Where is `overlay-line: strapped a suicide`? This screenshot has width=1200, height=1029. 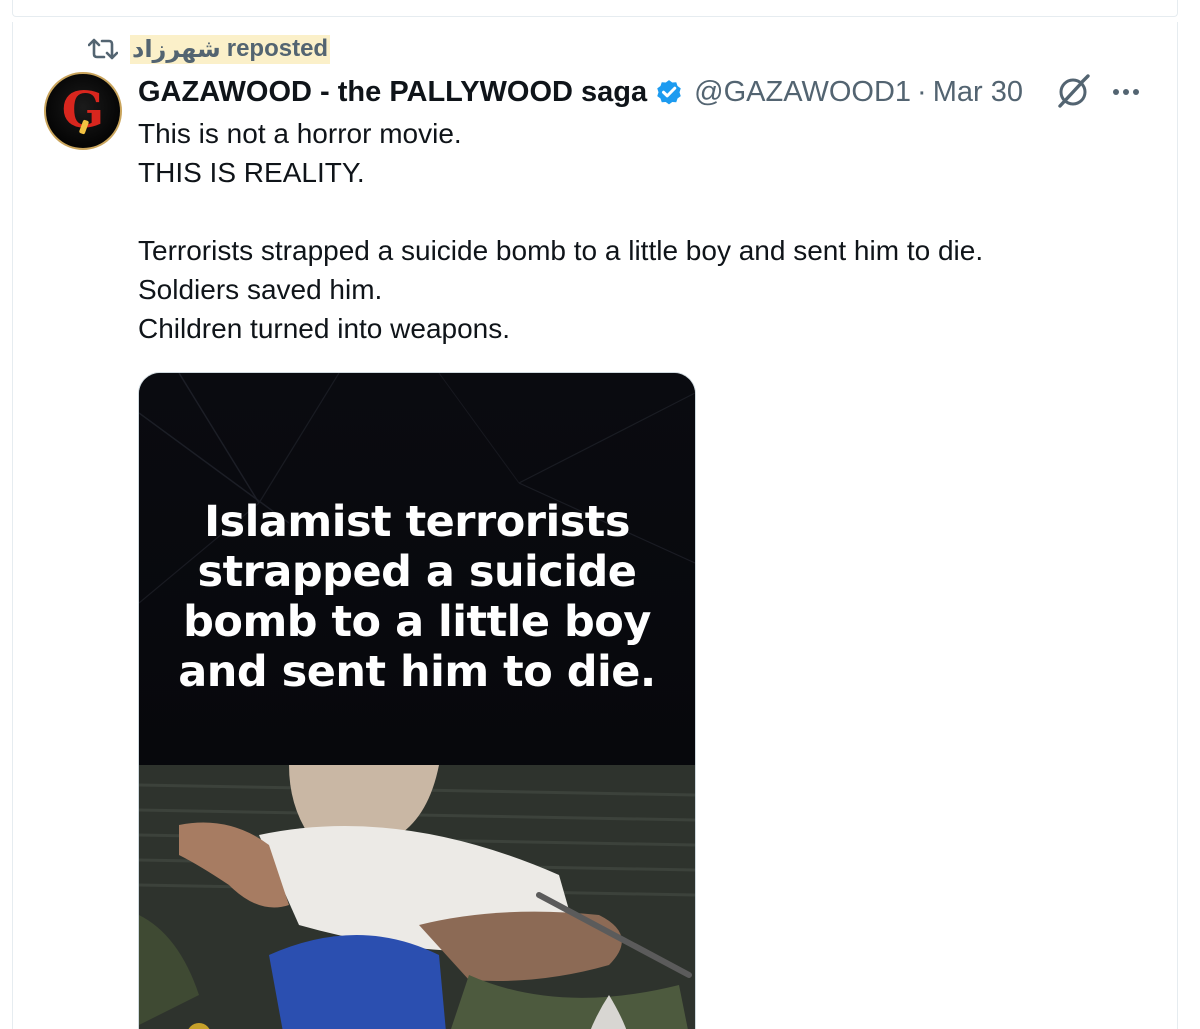
overlay-line: strapped a suicide is located at coordinates (417, 572).